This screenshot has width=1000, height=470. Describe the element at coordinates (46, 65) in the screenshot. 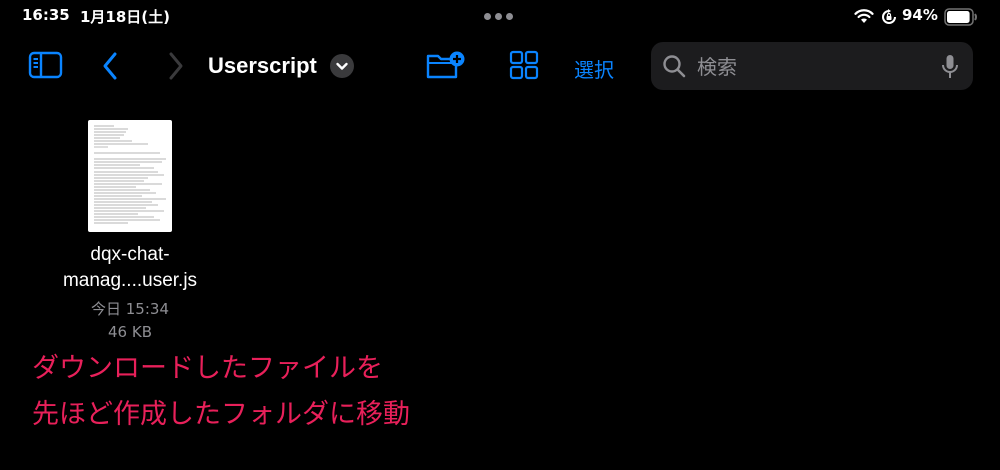

I see `sidebar-toggle-icon` at that location.